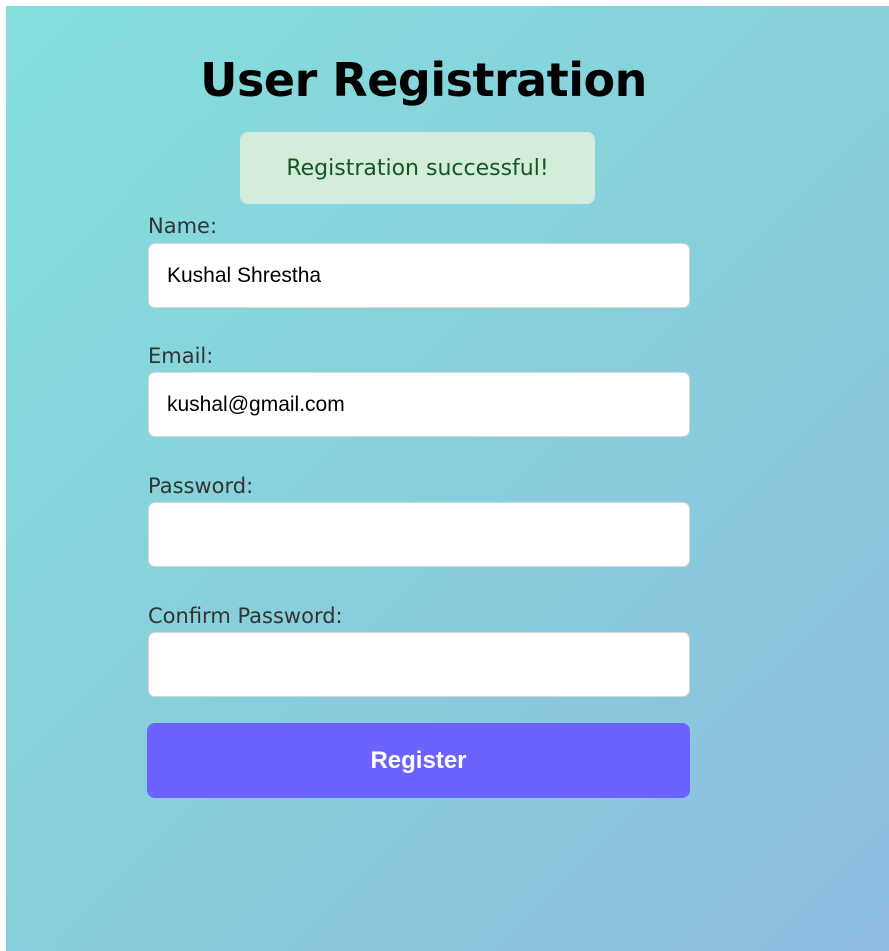 The height and width of the screenshot is (951, 889). What do you see at coordinates (245, 616) in the screenshot?
I see `confirm-password-label: Confirm Password:` at bounding box center [245, 616].